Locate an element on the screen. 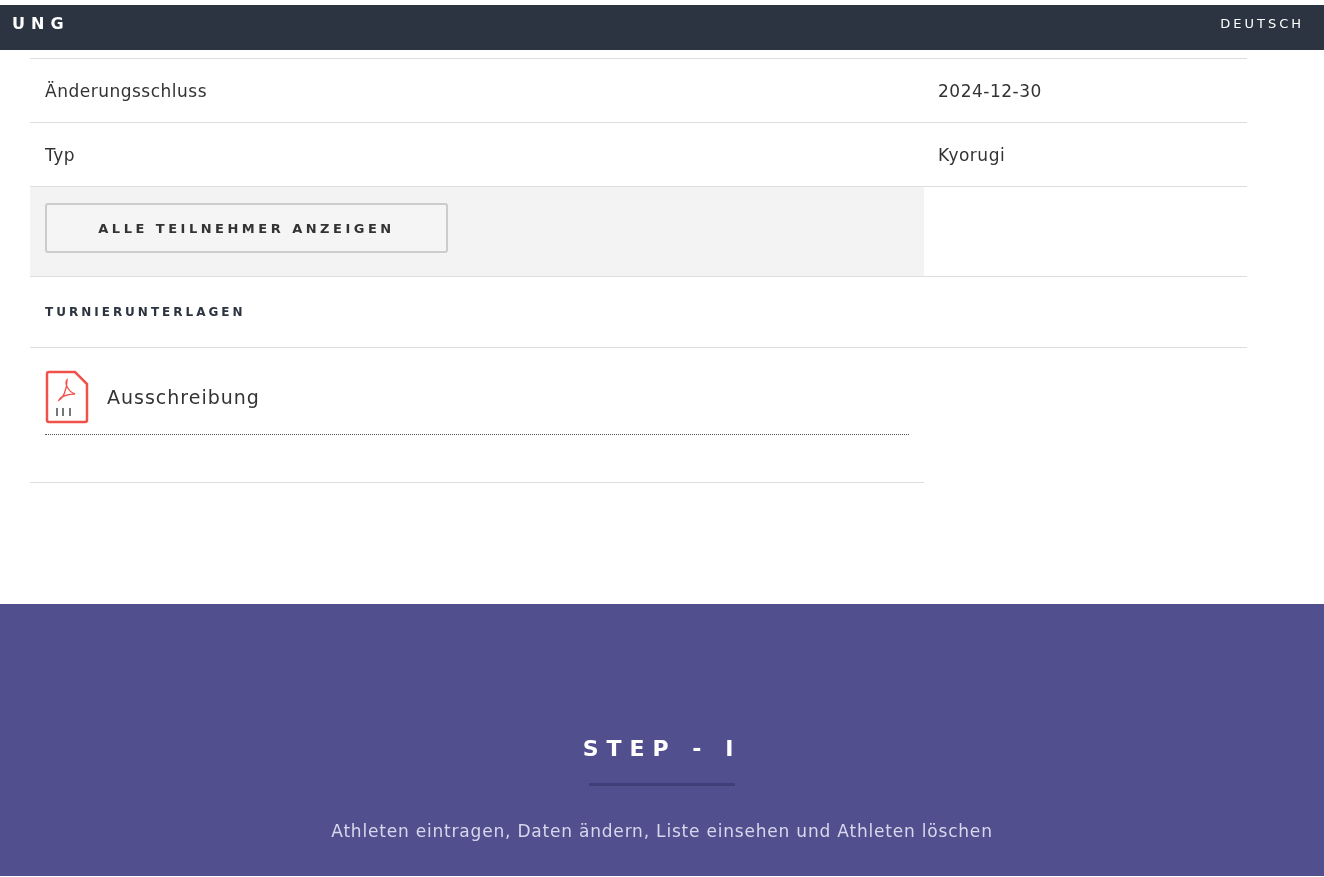 Image resolution: width=1324 pixels, height=877 pixels. language-link: DEUTSCH is located at coordinates (1262, 23).